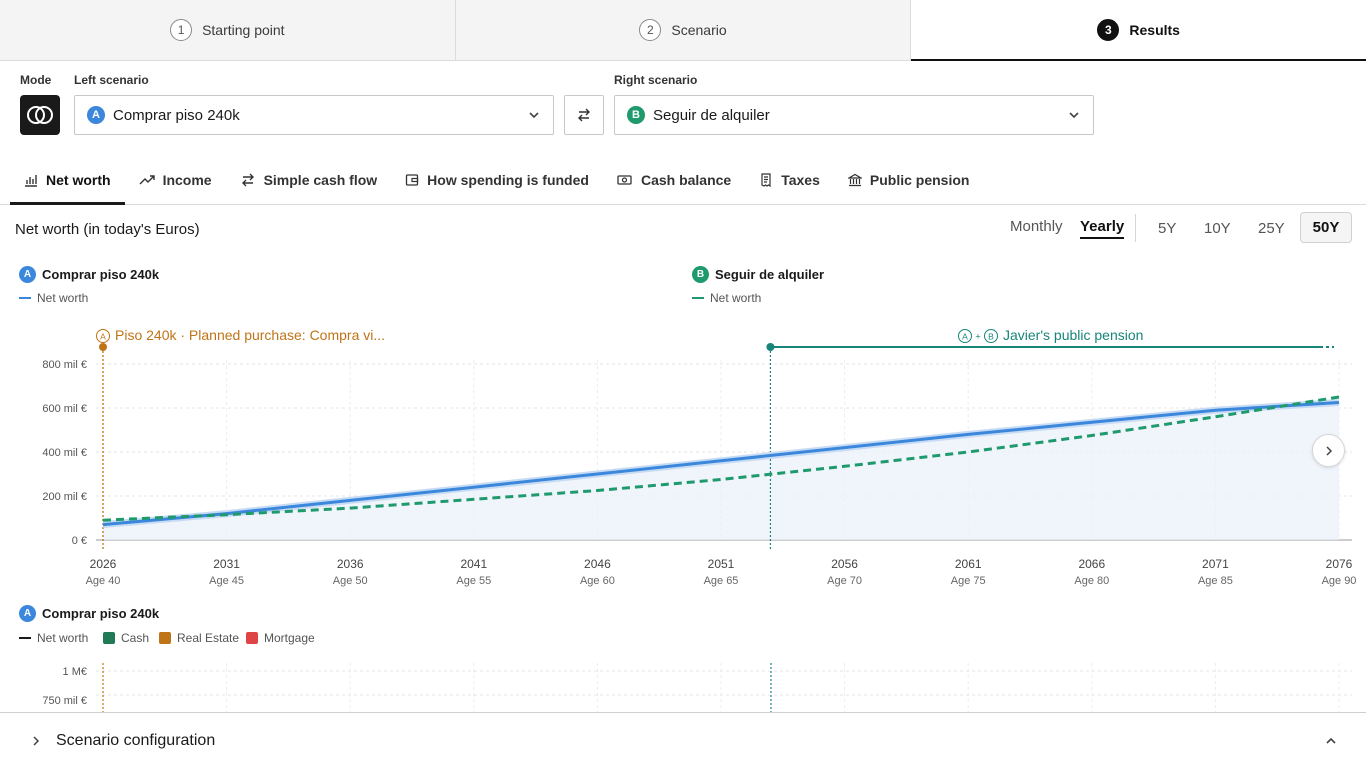 This screenshot has height=768, width=1366. Describe the element at coordinates (854, 180) in the screenshot. I see `bank-icon` at that location.